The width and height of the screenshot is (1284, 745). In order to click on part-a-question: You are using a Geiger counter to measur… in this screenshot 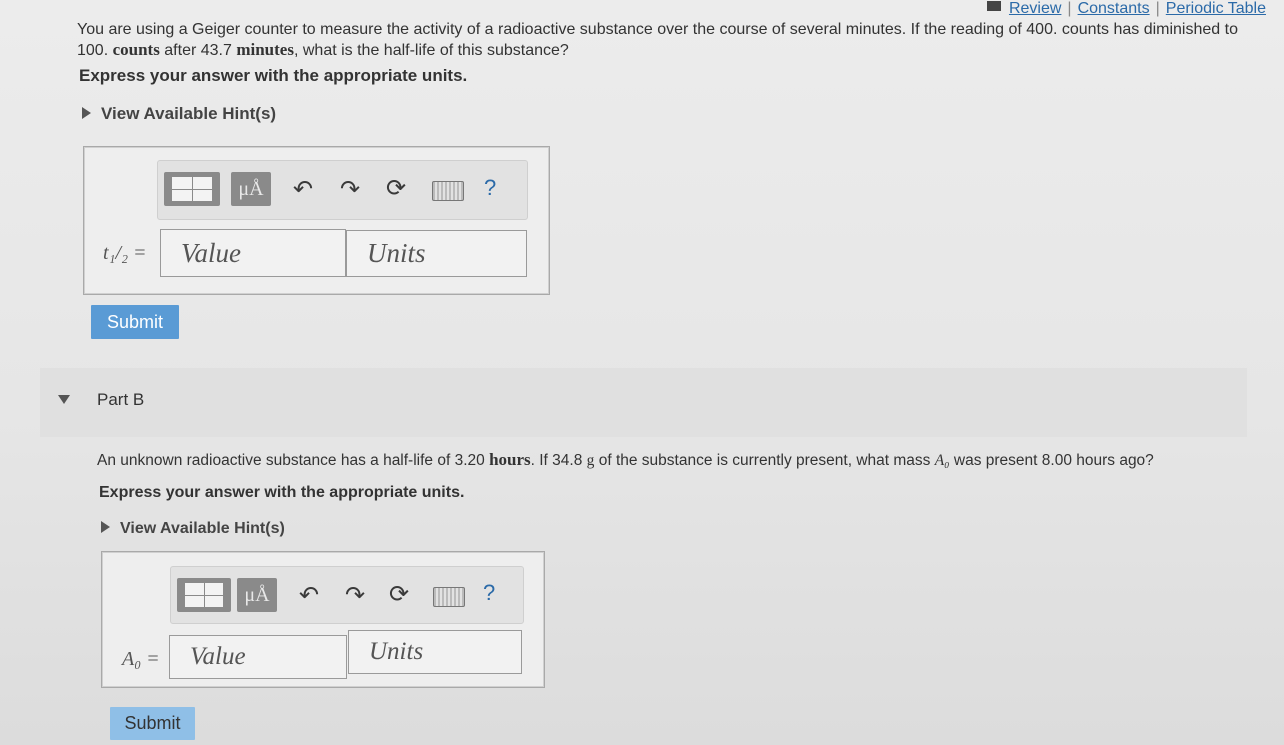, I will do `click(672, 40)`.